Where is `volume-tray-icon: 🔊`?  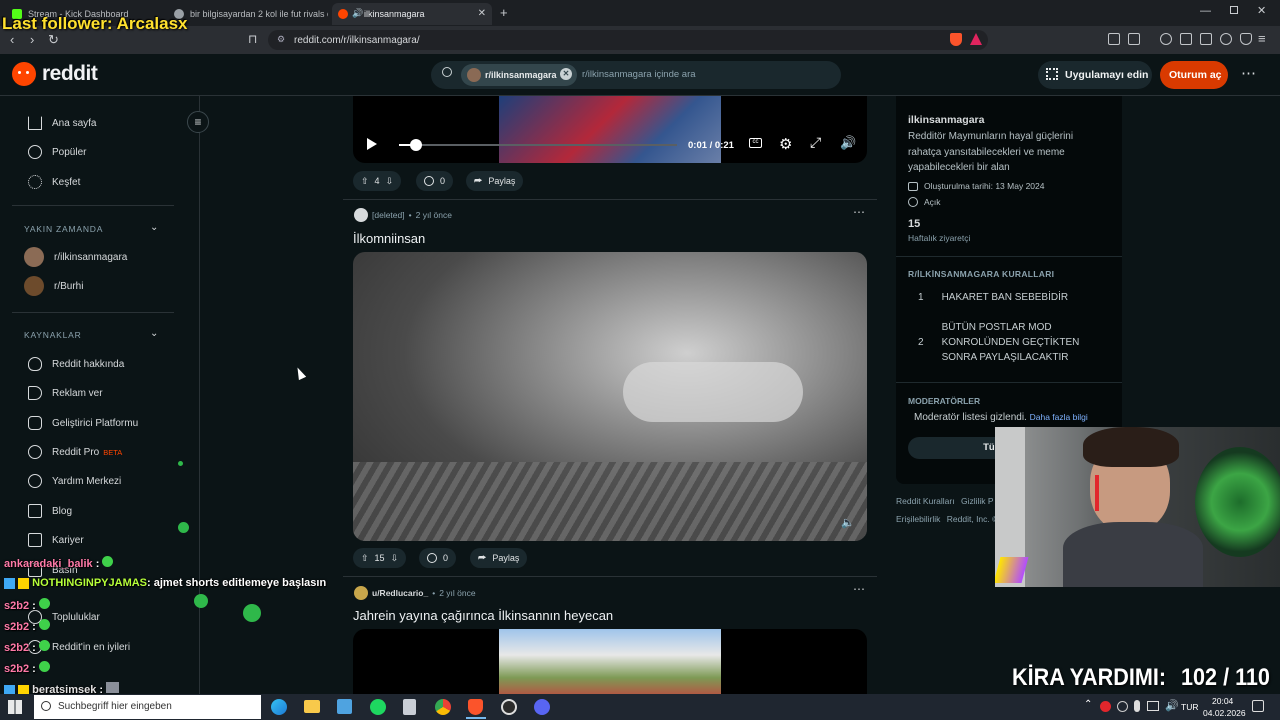
volume-tray-icon: 🔊 is located at coordinates (1172, 705).